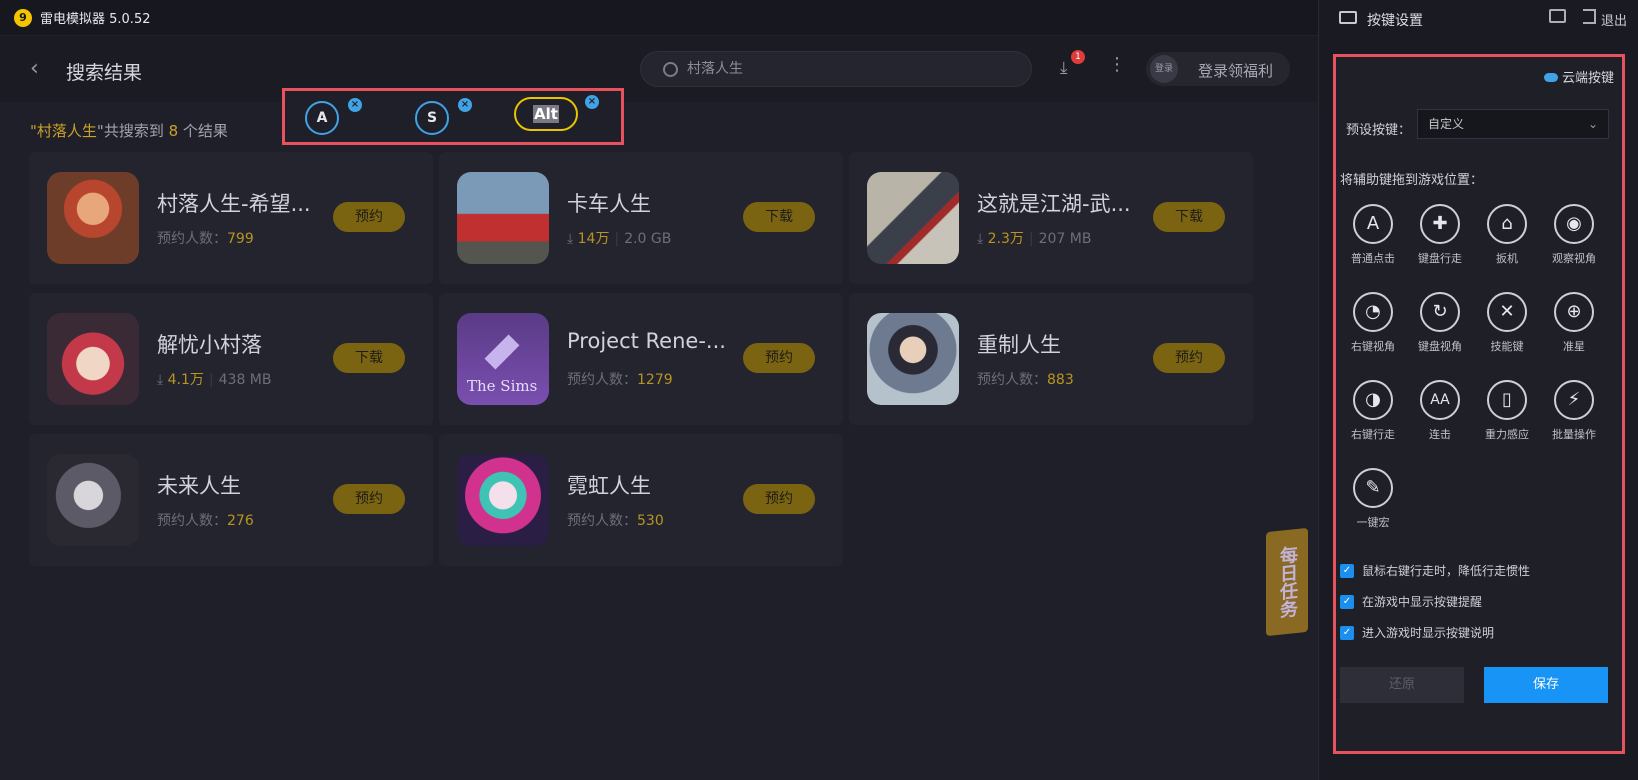  I want to click on key-alt: Alt, so click(546, 114).